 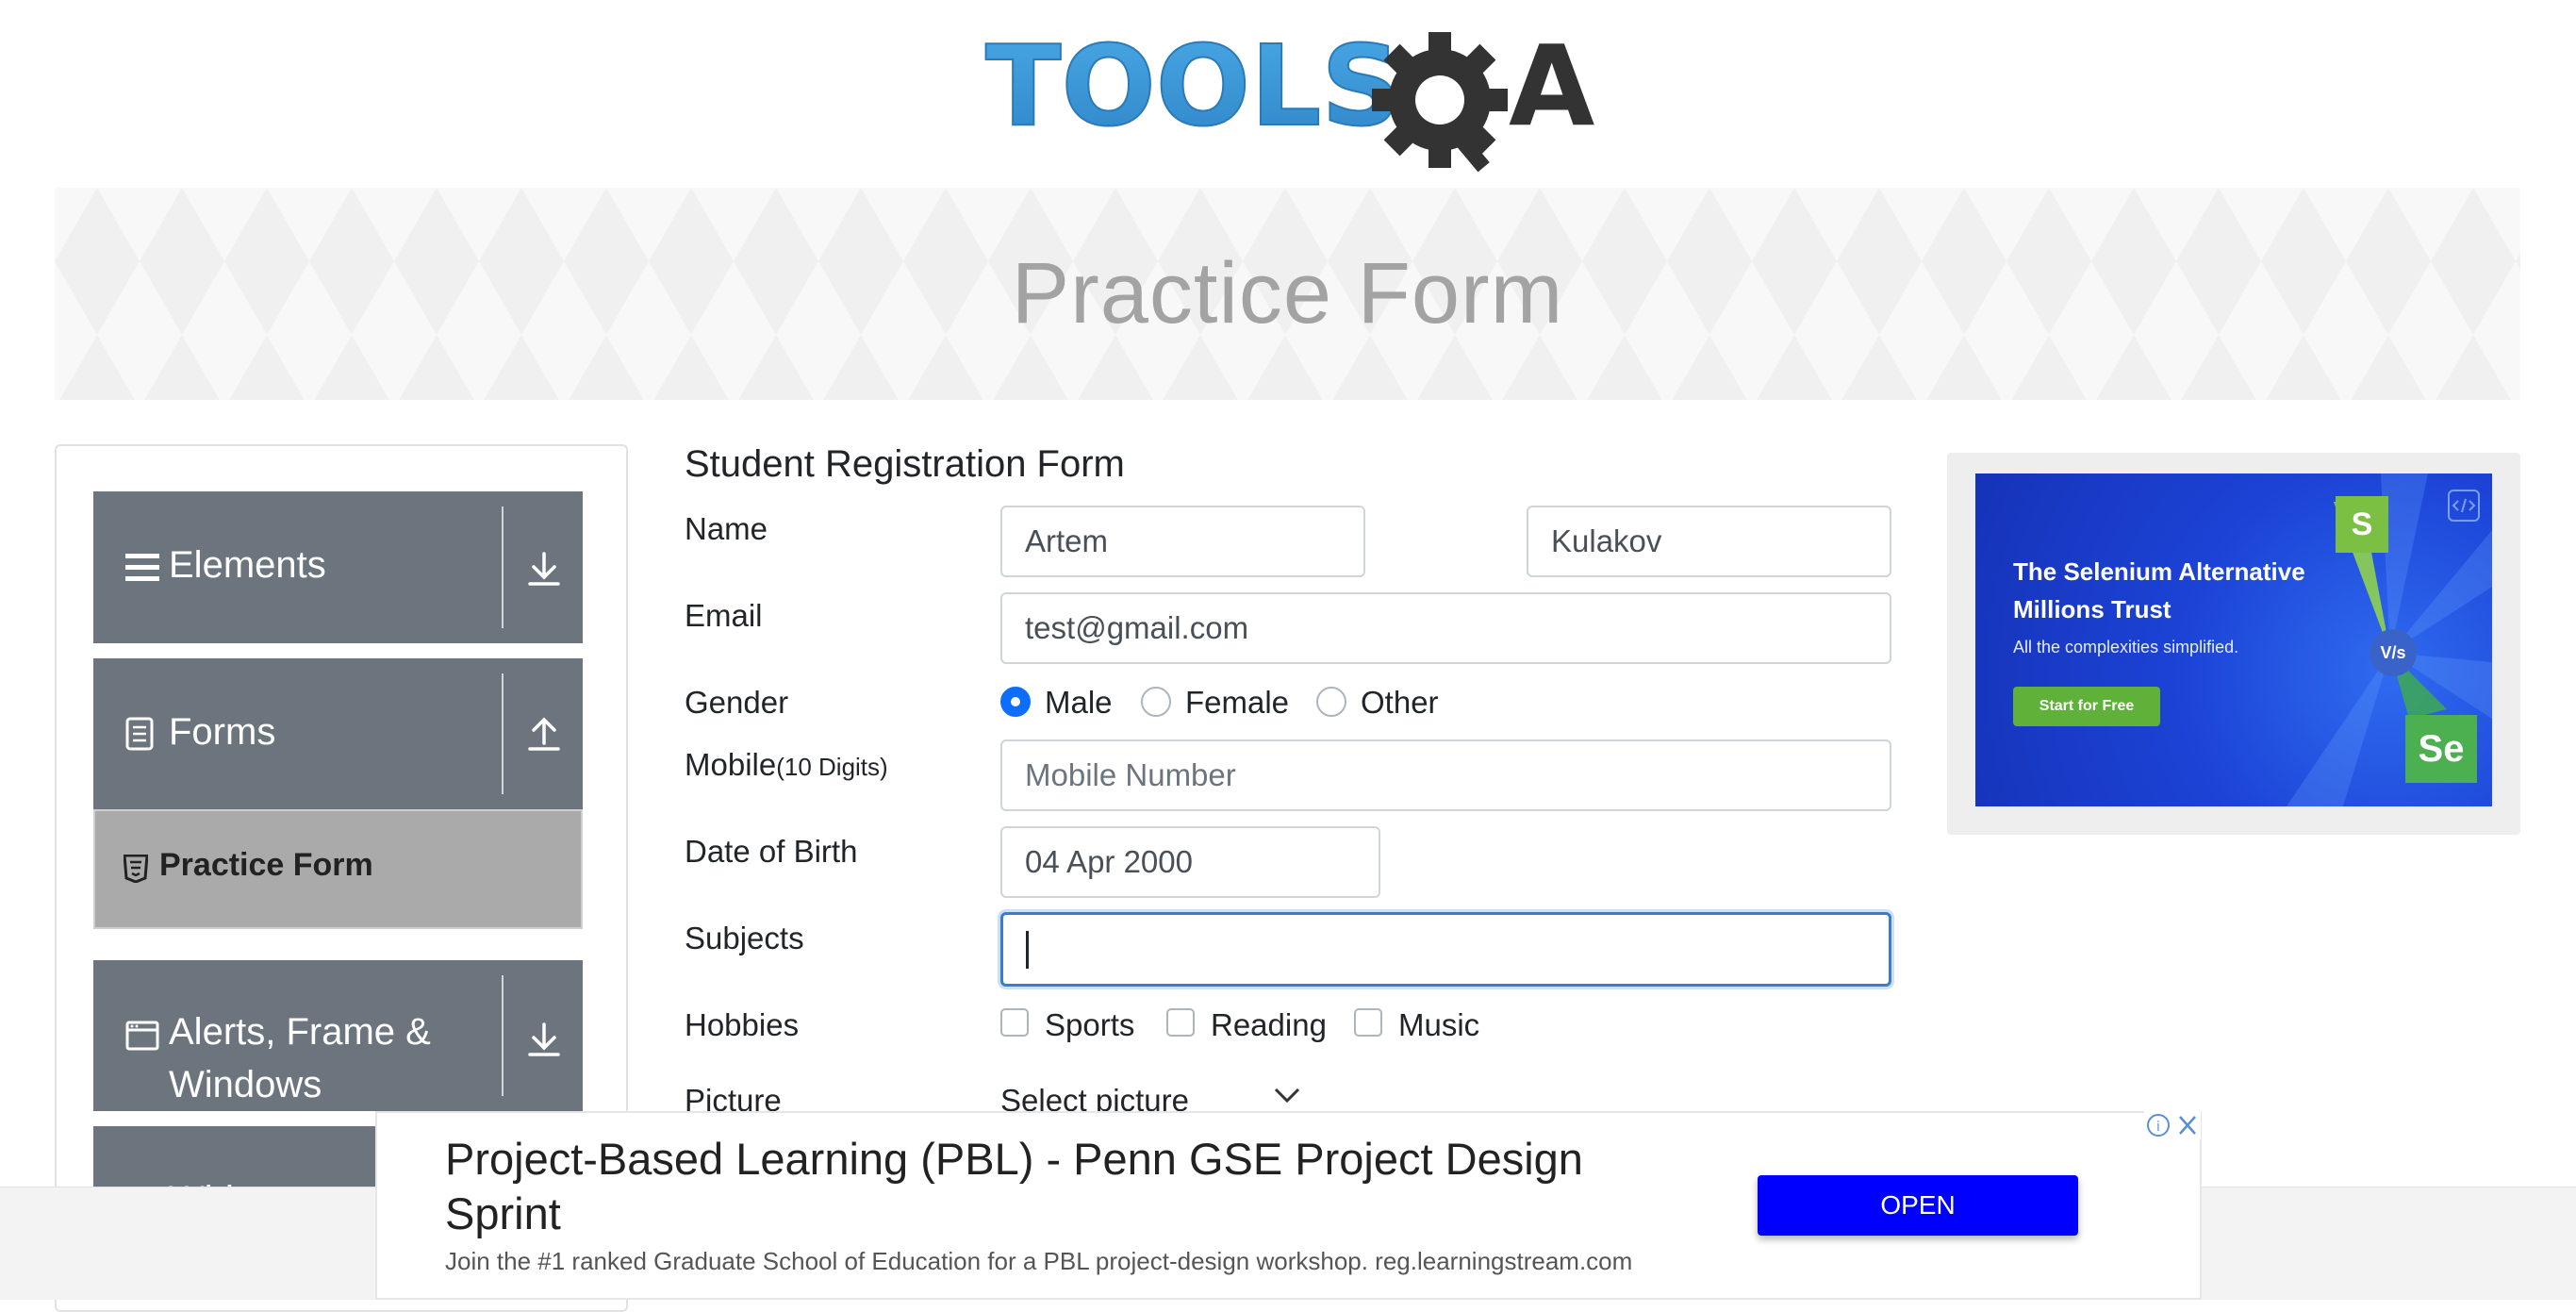 What do you see at coordinates (724, 615) in the screenshot?
I see `email-label: Email` at bounding box center [724, 615].